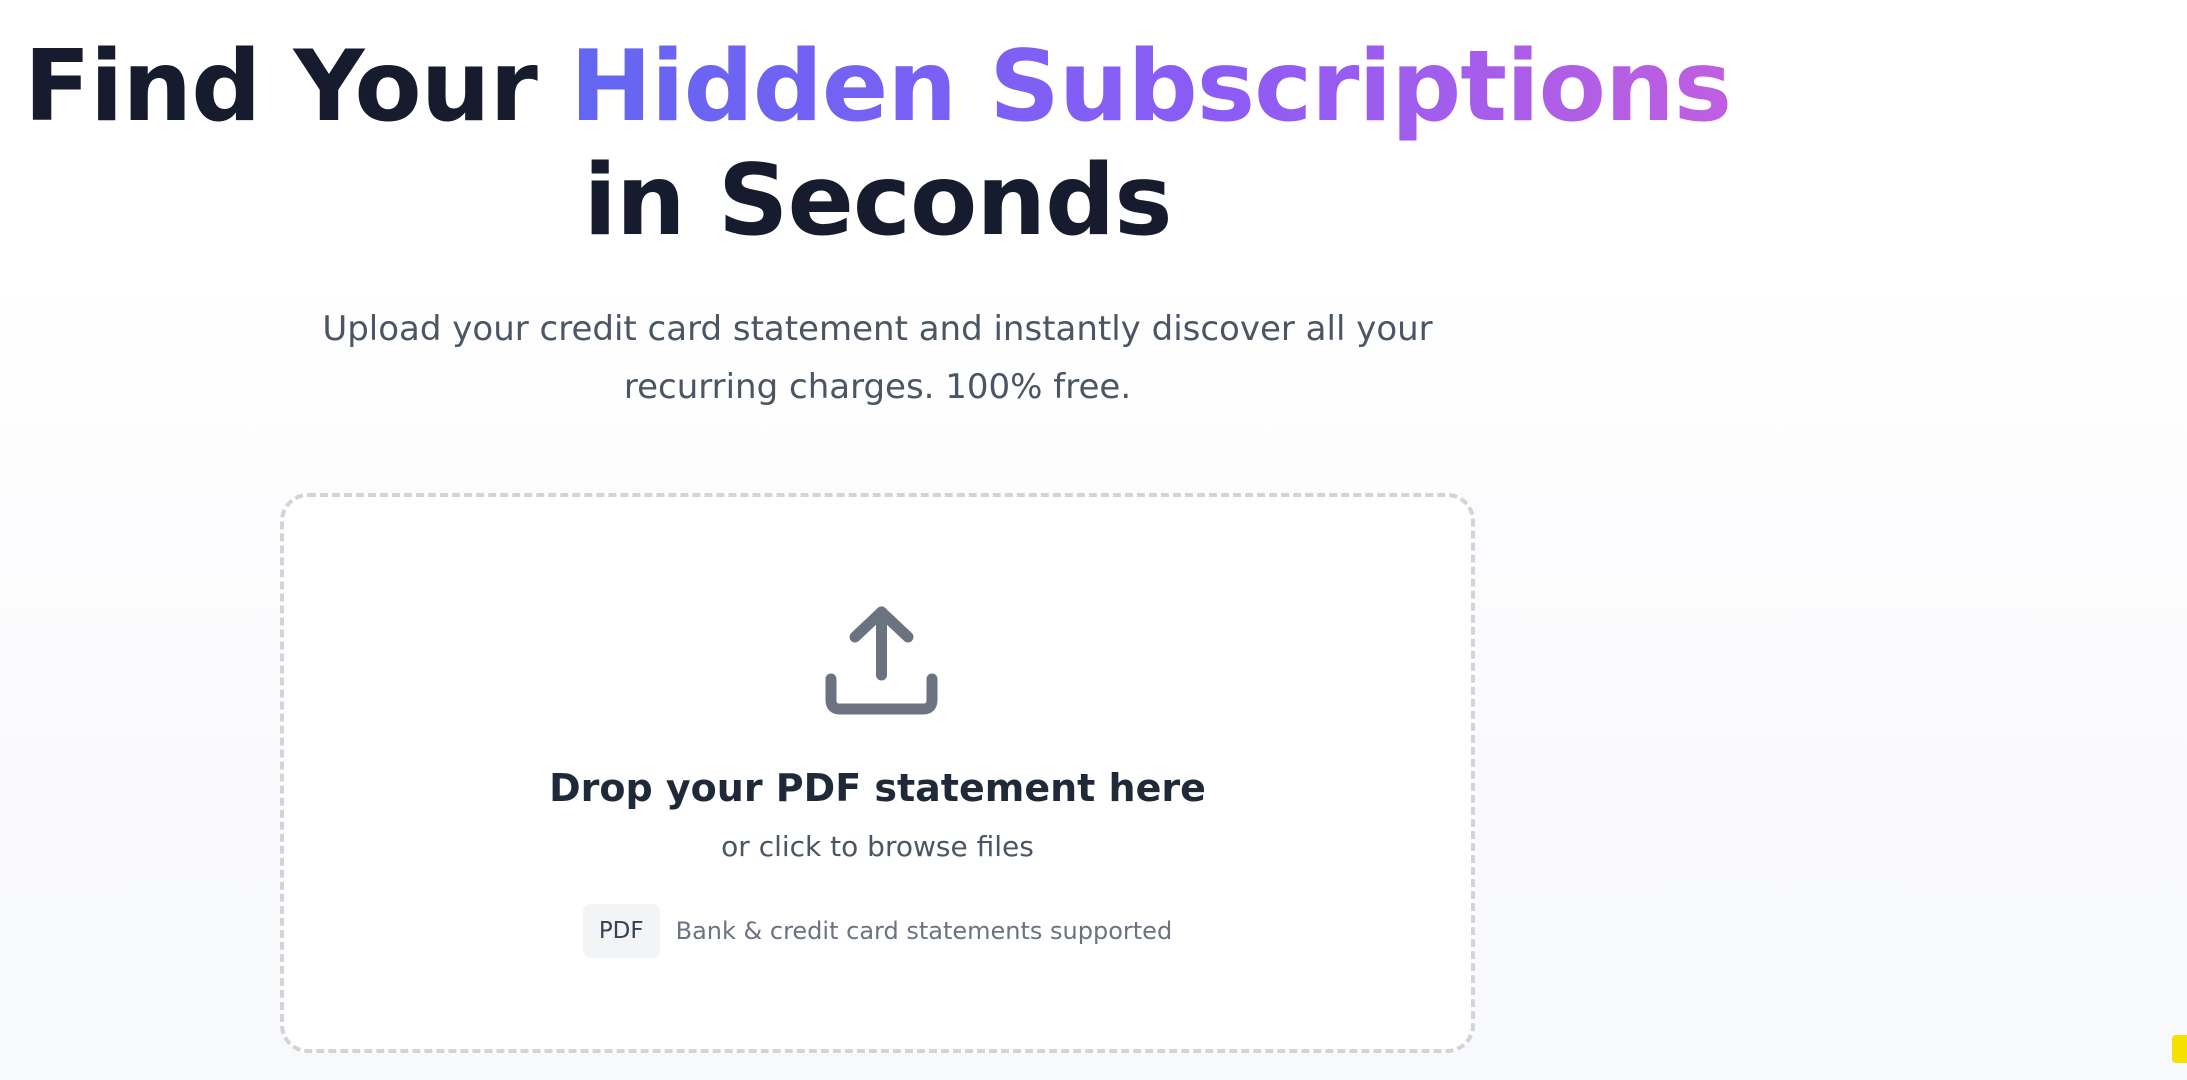  I want to click on subtitle-line-2: recurring charges. 100% free., so click(877, 387).